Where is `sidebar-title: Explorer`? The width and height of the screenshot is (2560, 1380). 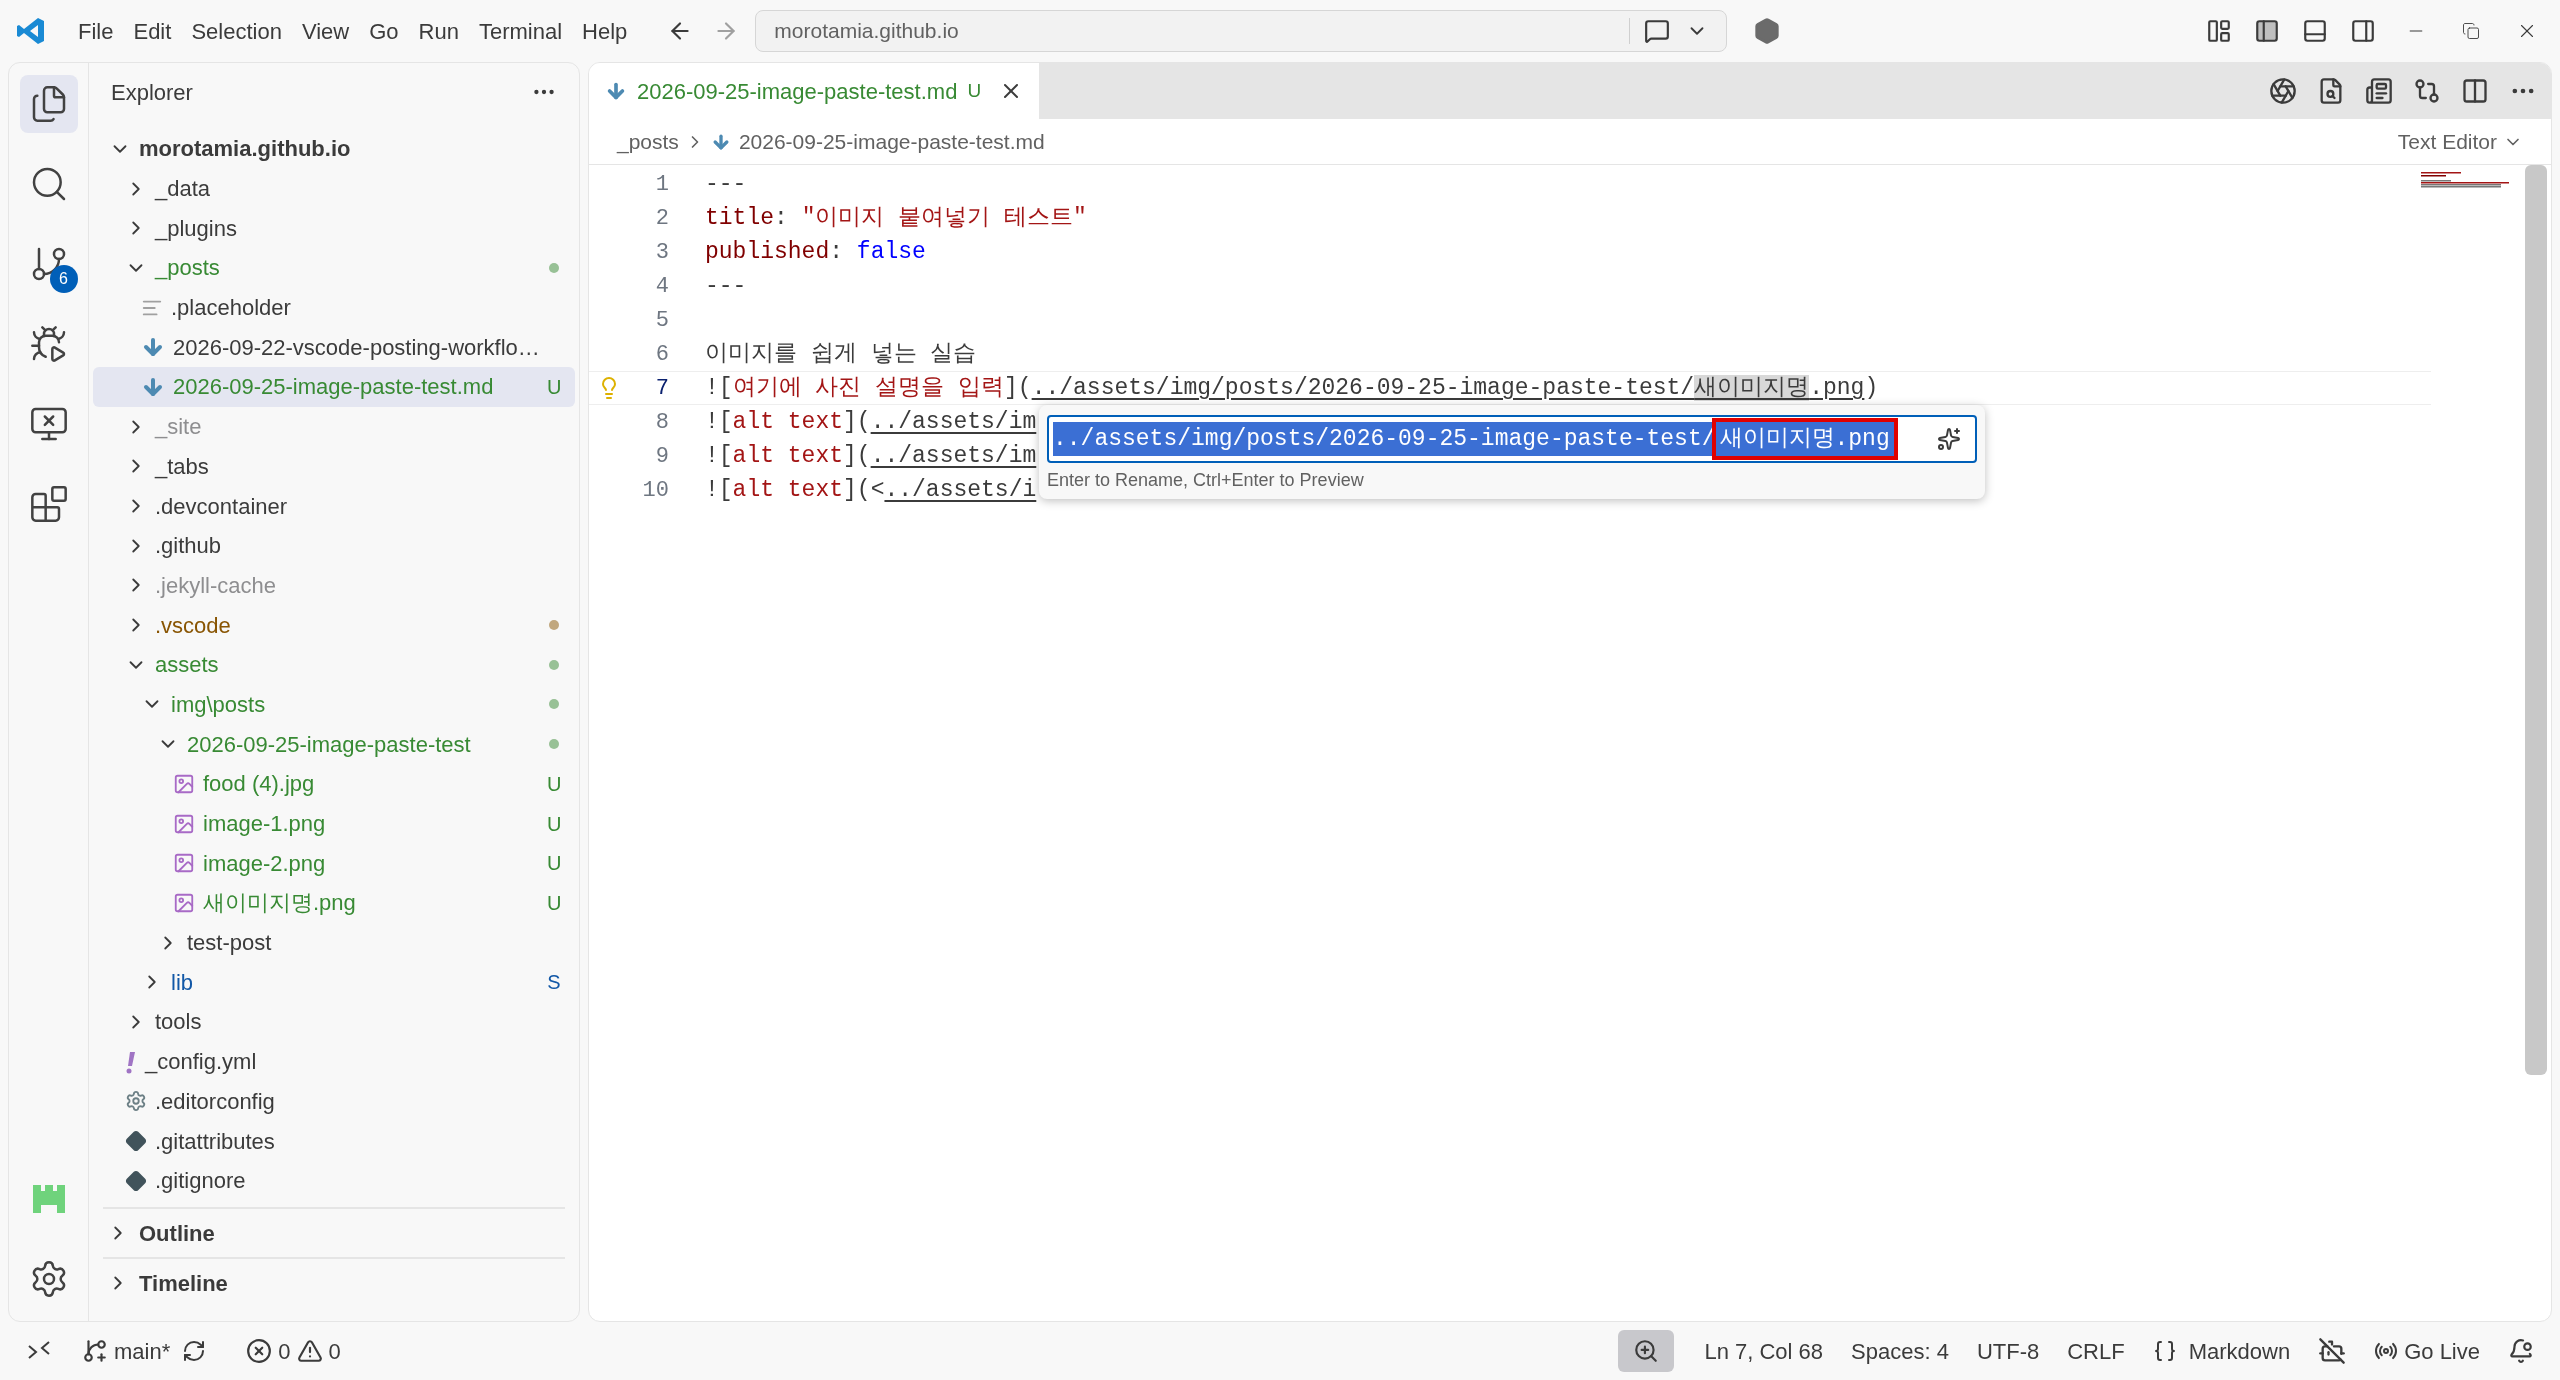
sidebar-title: Explorer is located at coordinates (152, 92).